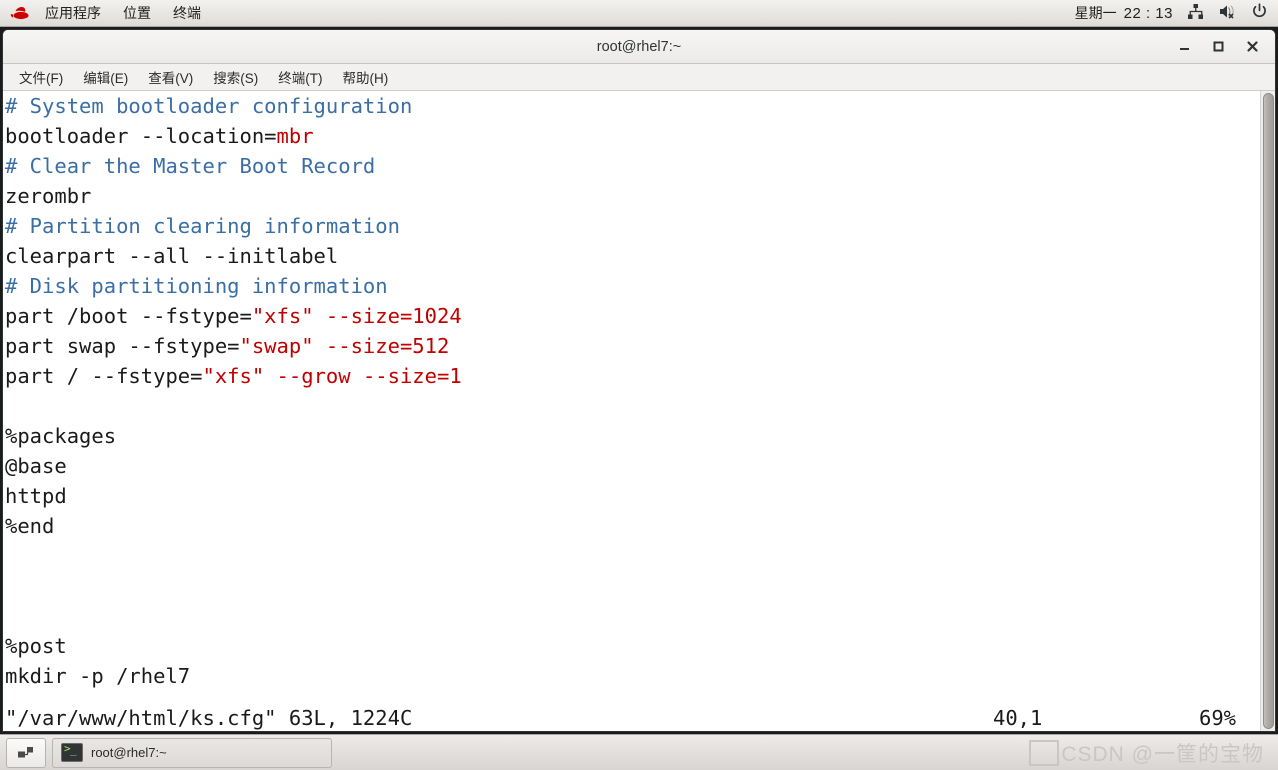 This screenshot has height=770, width=1278. I want to click on code-token: --grow --size=1, so click(369, 376).